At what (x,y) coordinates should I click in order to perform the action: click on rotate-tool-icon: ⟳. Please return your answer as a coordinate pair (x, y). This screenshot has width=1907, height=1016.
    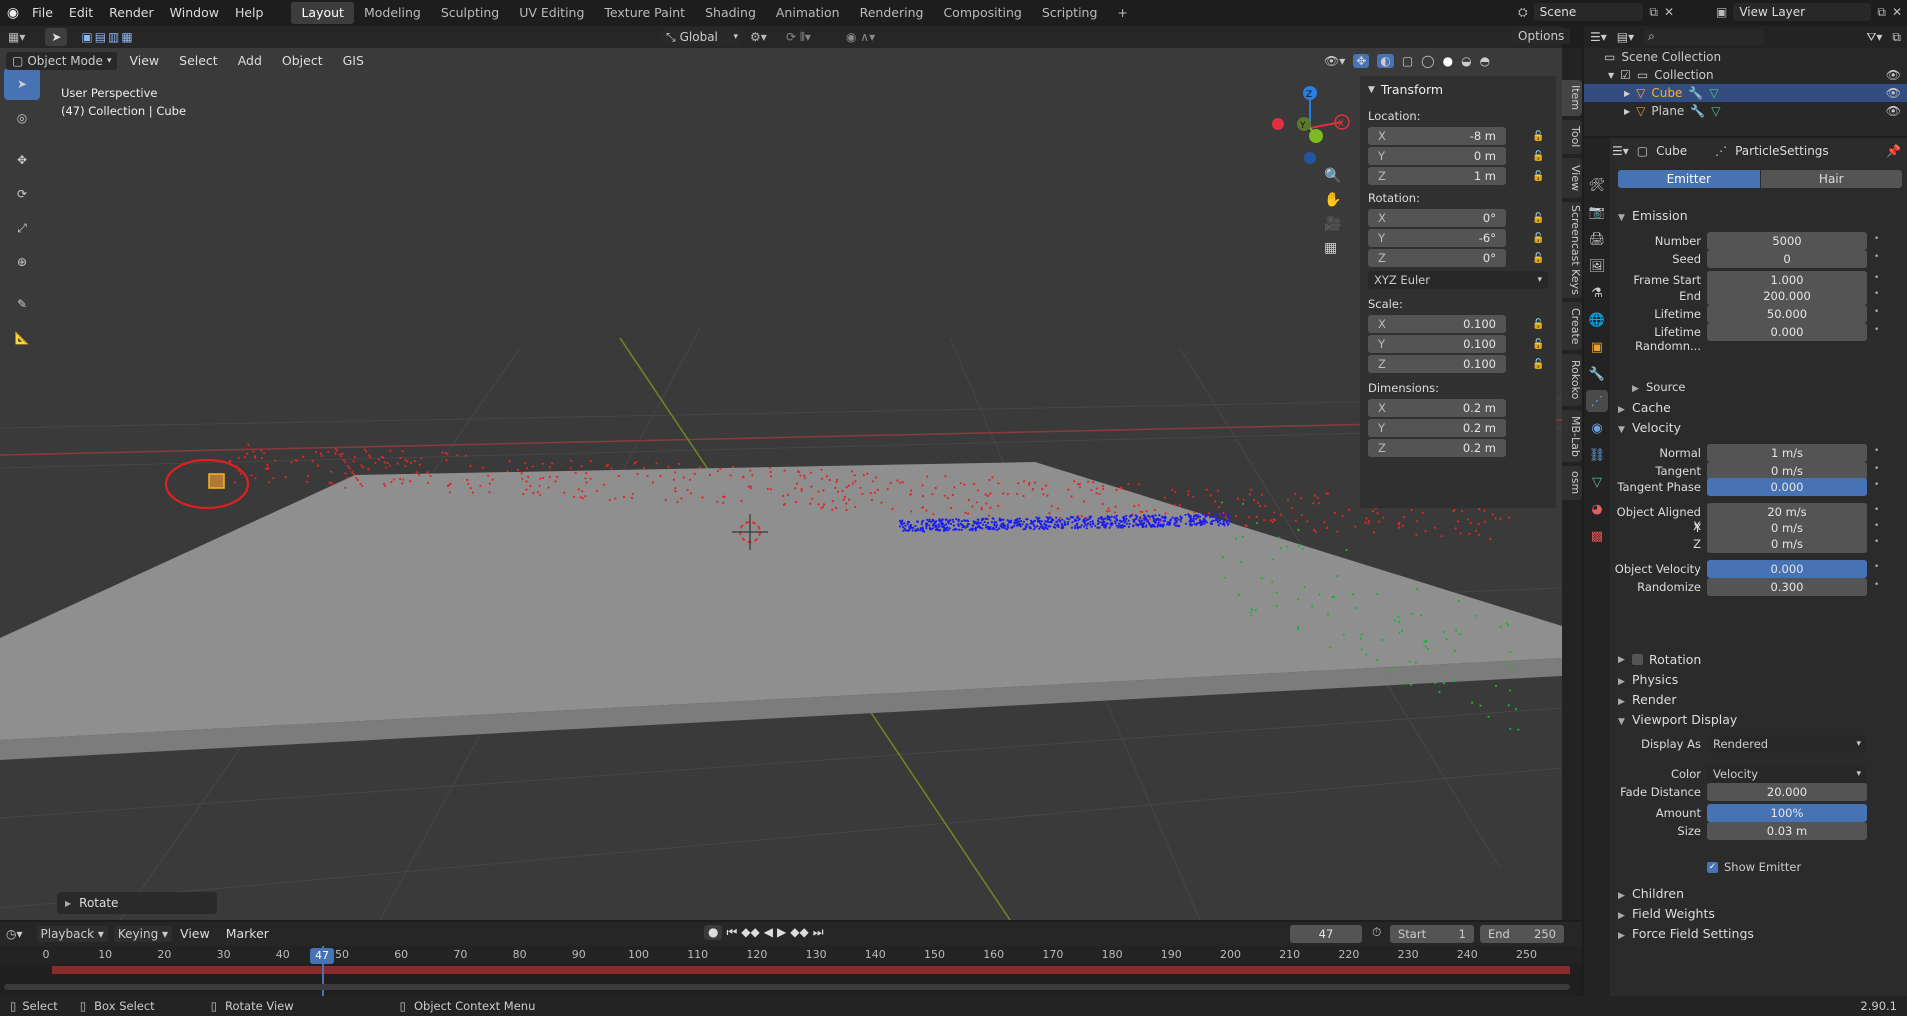
    Looking at the image, I should click on (22, 194).